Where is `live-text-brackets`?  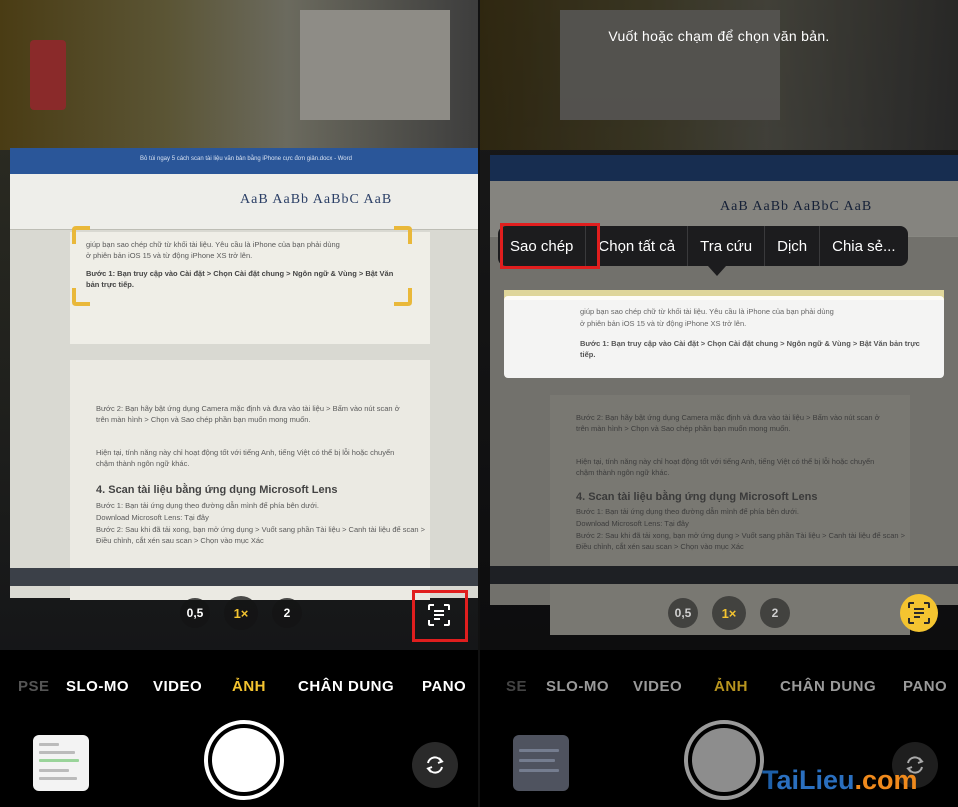 live-text-brackets is located at coordinates (242, 266).